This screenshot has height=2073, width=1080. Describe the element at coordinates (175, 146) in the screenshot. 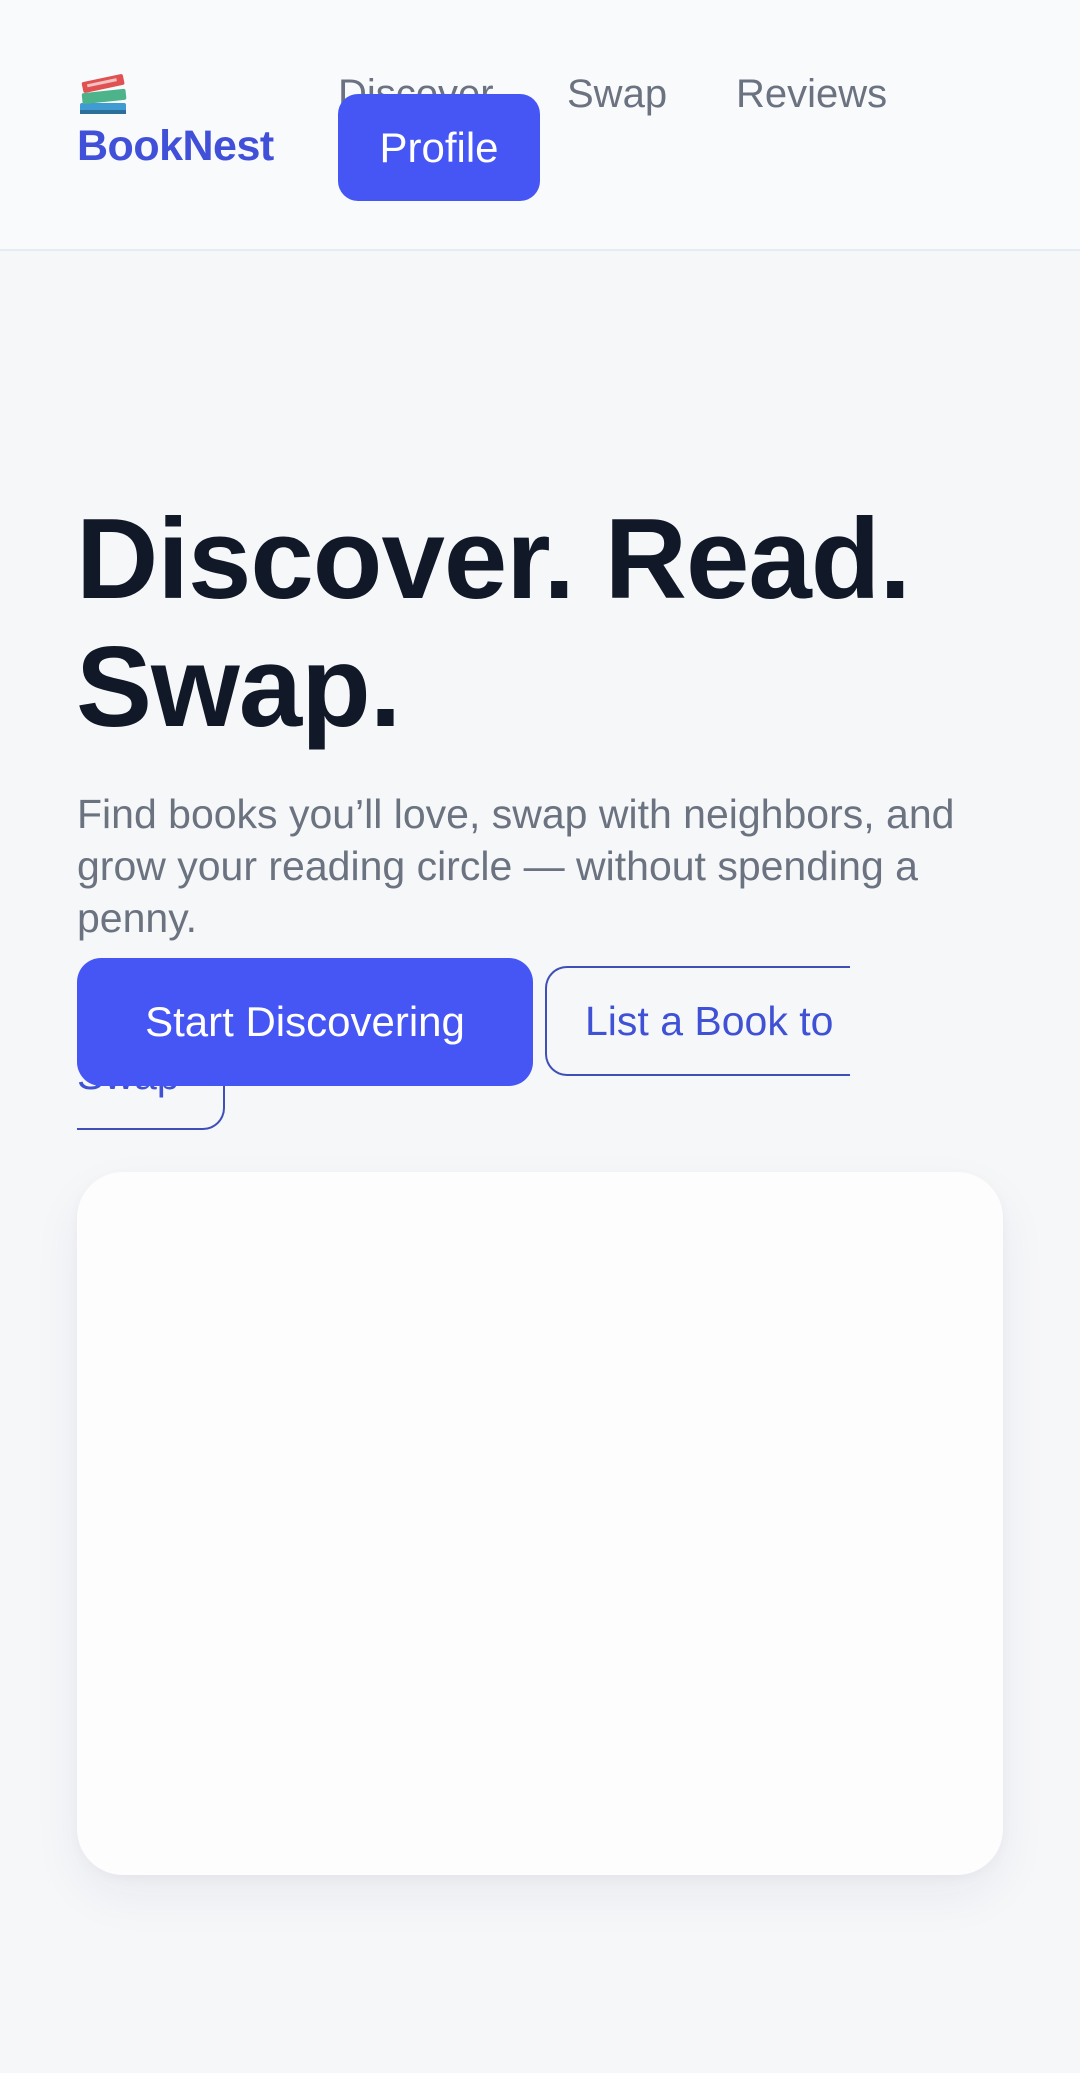

I see `brand-logo-text: BookNest` at that location.